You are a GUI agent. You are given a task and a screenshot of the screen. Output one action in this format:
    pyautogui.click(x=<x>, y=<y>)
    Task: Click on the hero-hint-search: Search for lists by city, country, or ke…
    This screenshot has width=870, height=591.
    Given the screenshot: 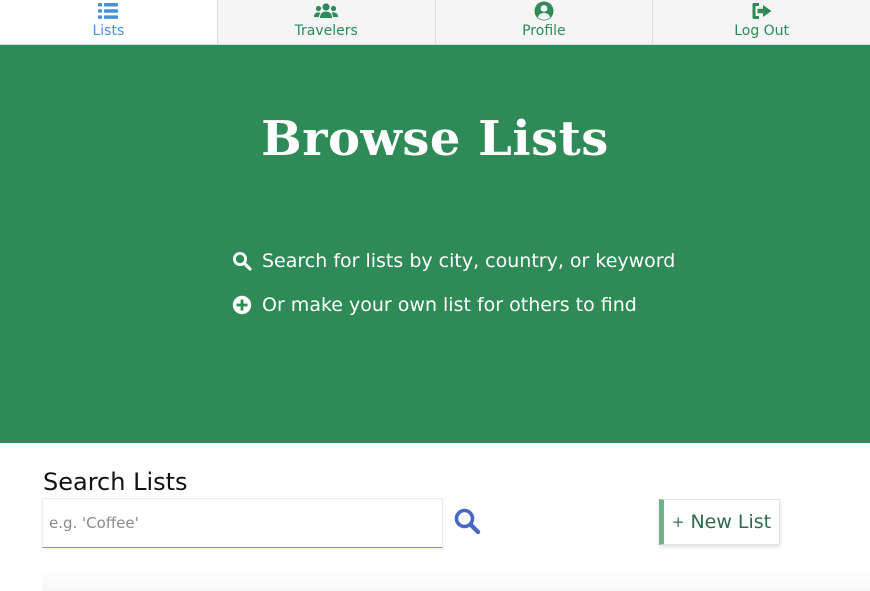 What is the action you would take?
    pyautogui.click(x=453, y=261)
    